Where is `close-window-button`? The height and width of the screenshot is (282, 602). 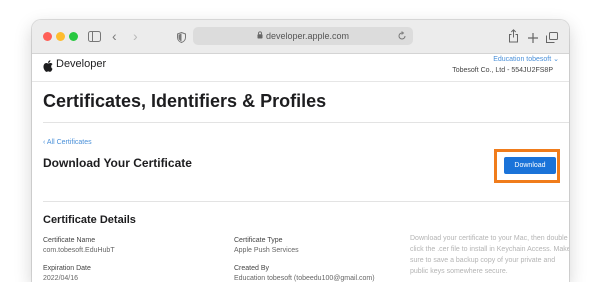 close-window-button is located at coordinates (47, 36).